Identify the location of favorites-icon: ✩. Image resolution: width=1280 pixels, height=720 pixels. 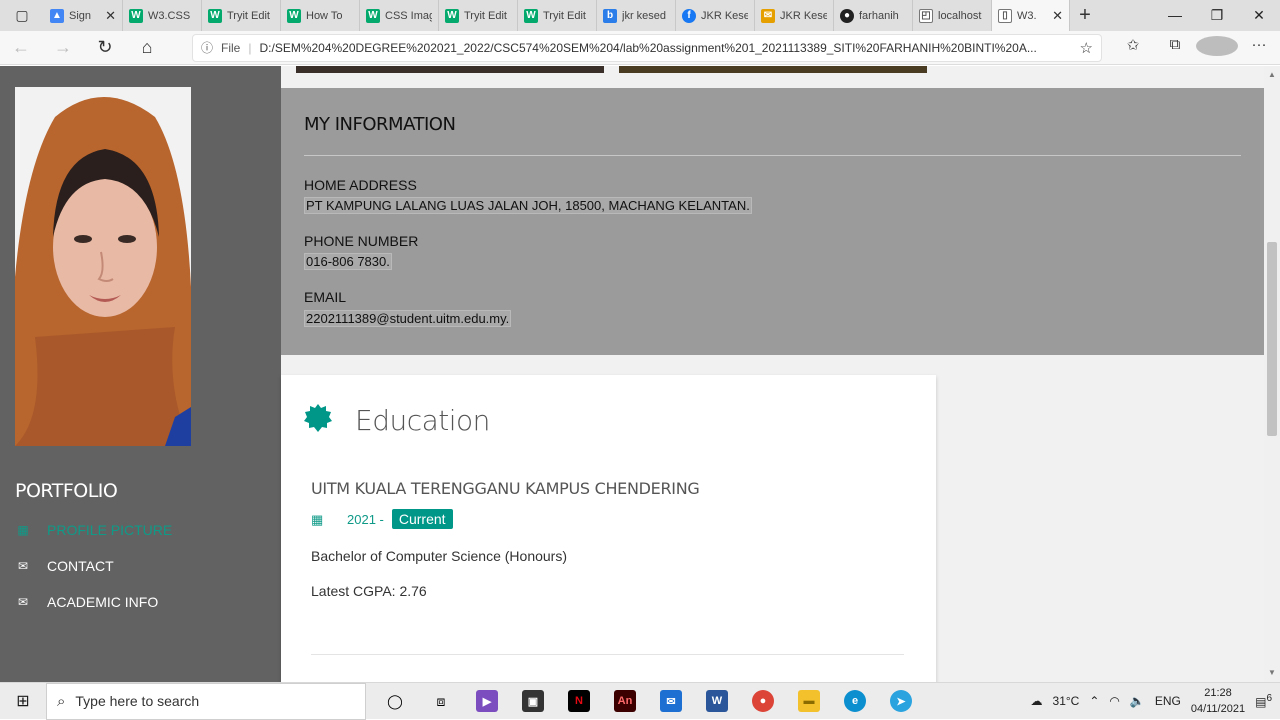
(1133, 48).